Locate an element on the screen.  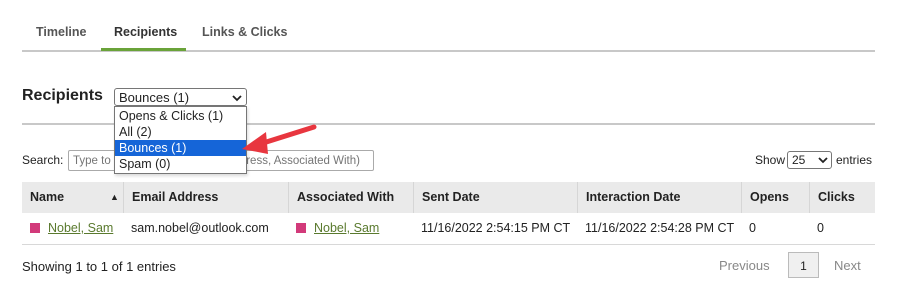
cell-associated-with: Nobel, Sam is located at coordinates (351, 228).